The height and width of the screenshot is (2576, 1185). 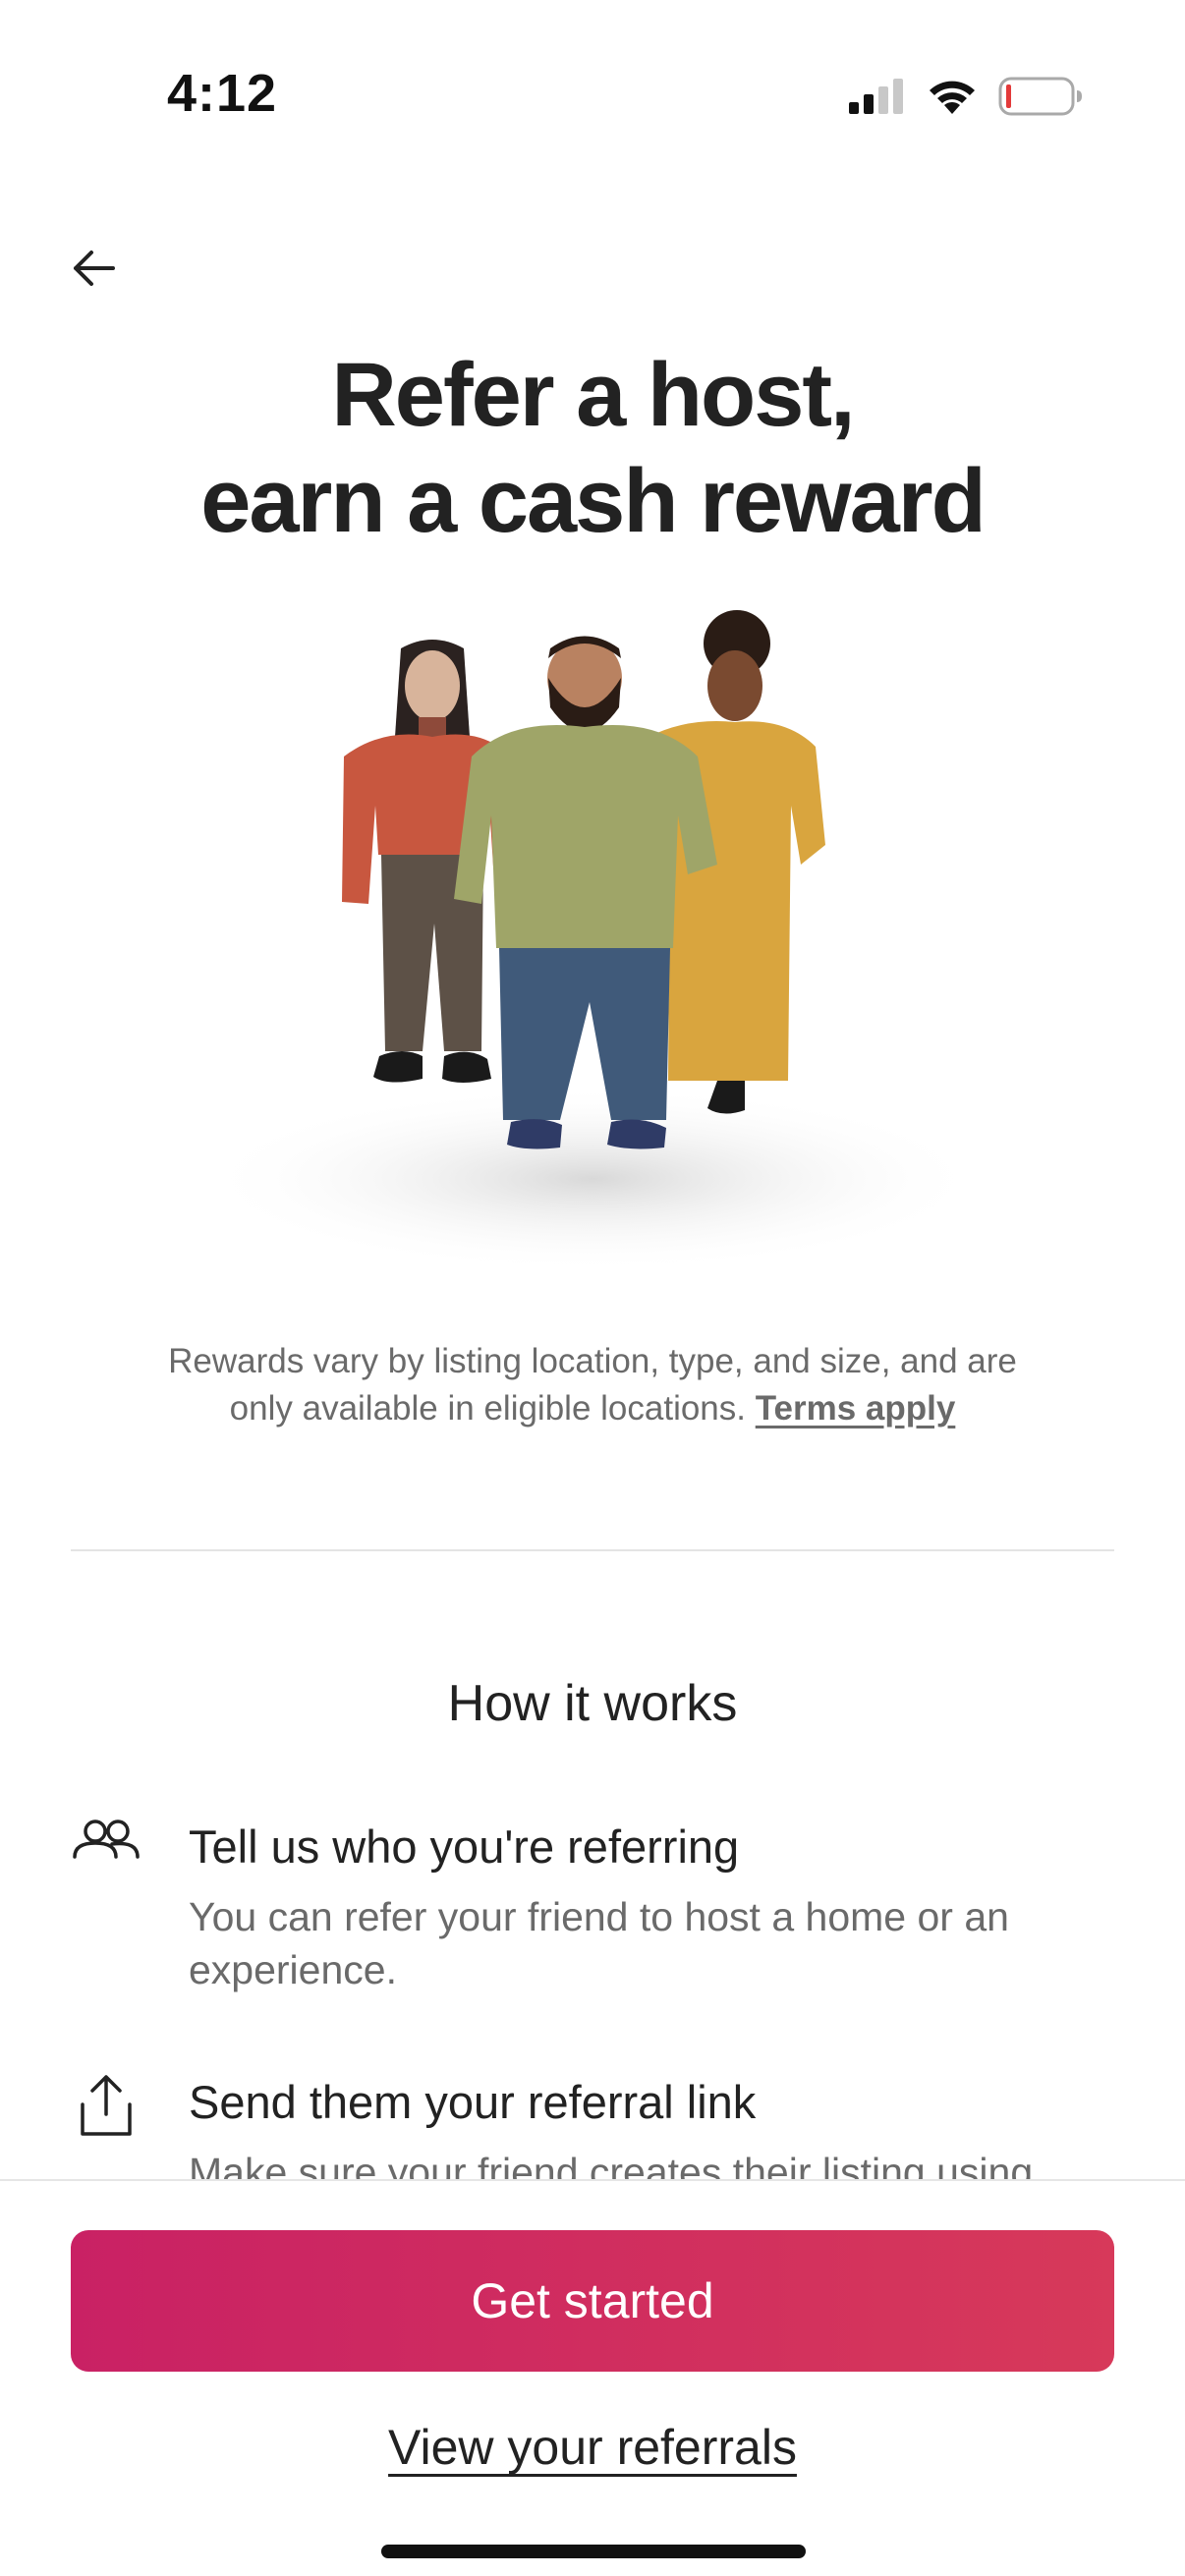 I want to click on status-bar: 4:12, so click(x=592, y=93).